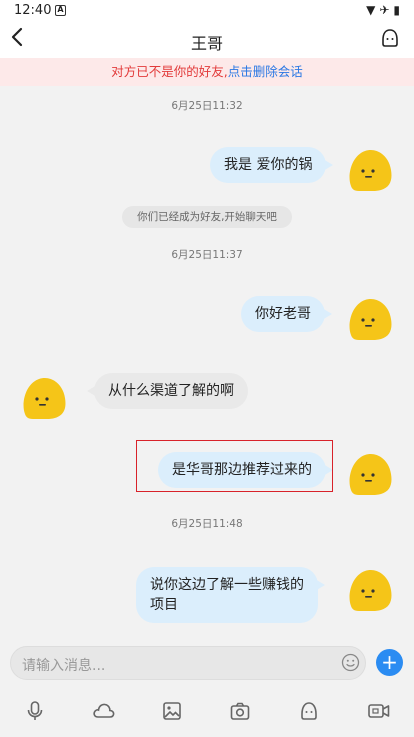  What do you see at coordinates (207, 711) in the screenshot?
I see `bottom-toolbar` at bounding box center [207, 711].